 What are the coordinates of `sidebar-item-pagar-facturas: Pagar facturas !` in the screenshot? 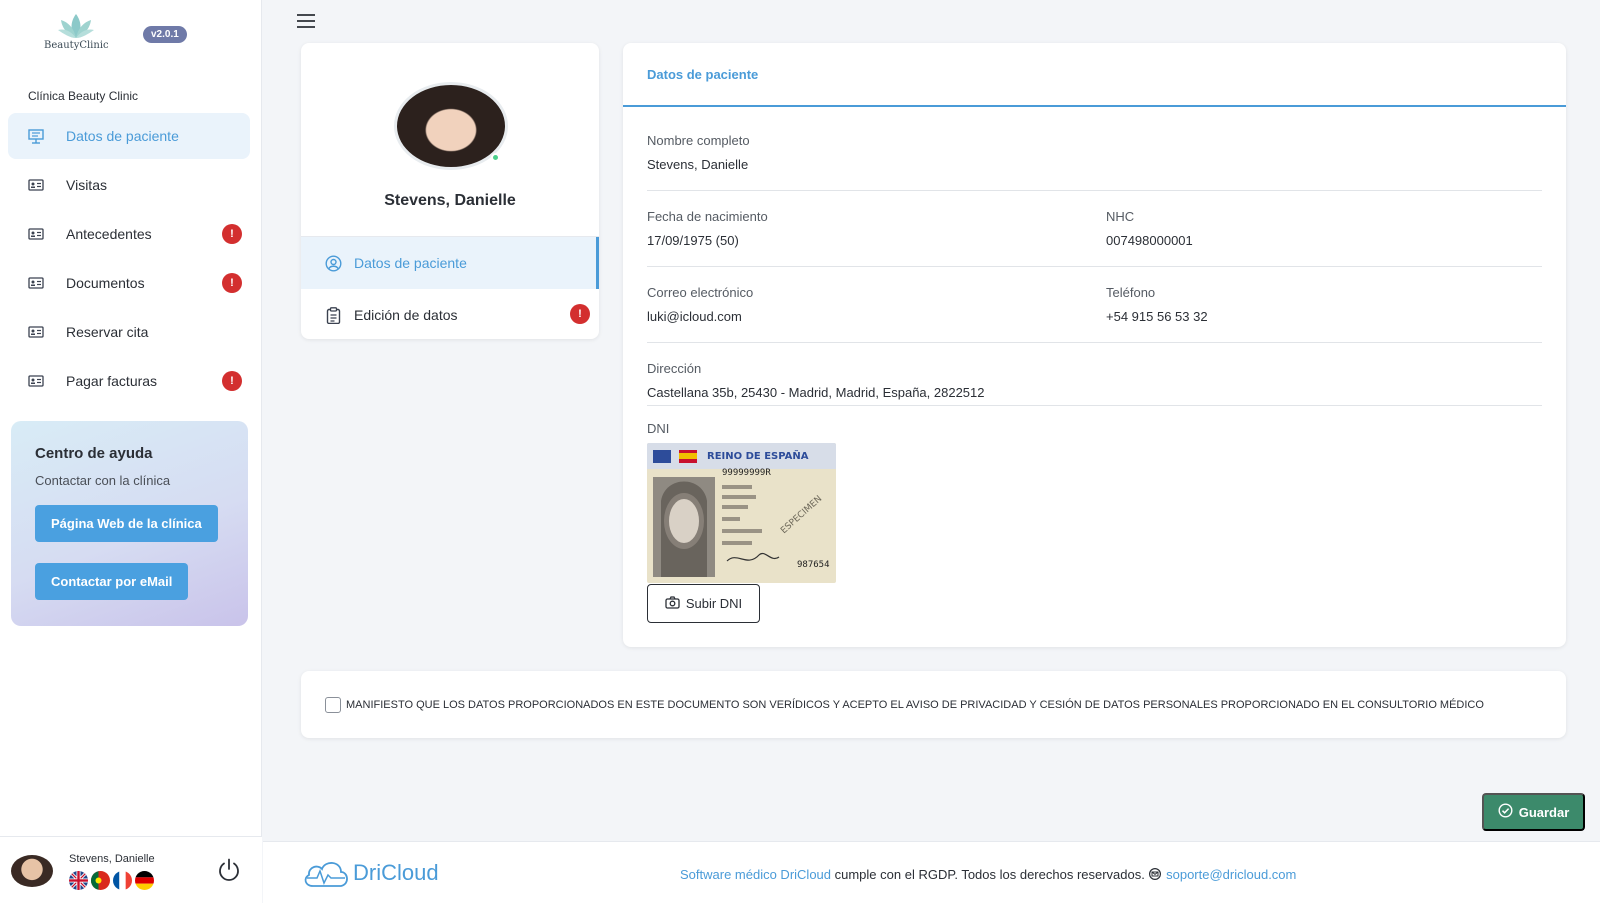 It's located at (129, 381).